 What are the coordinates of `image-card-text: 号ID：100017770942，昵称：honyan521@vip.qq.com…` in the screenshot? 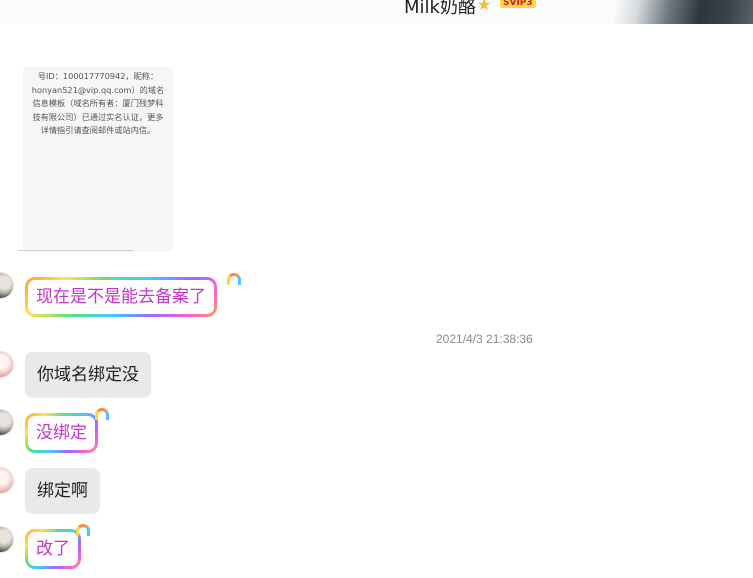 It's located at (98, 103).